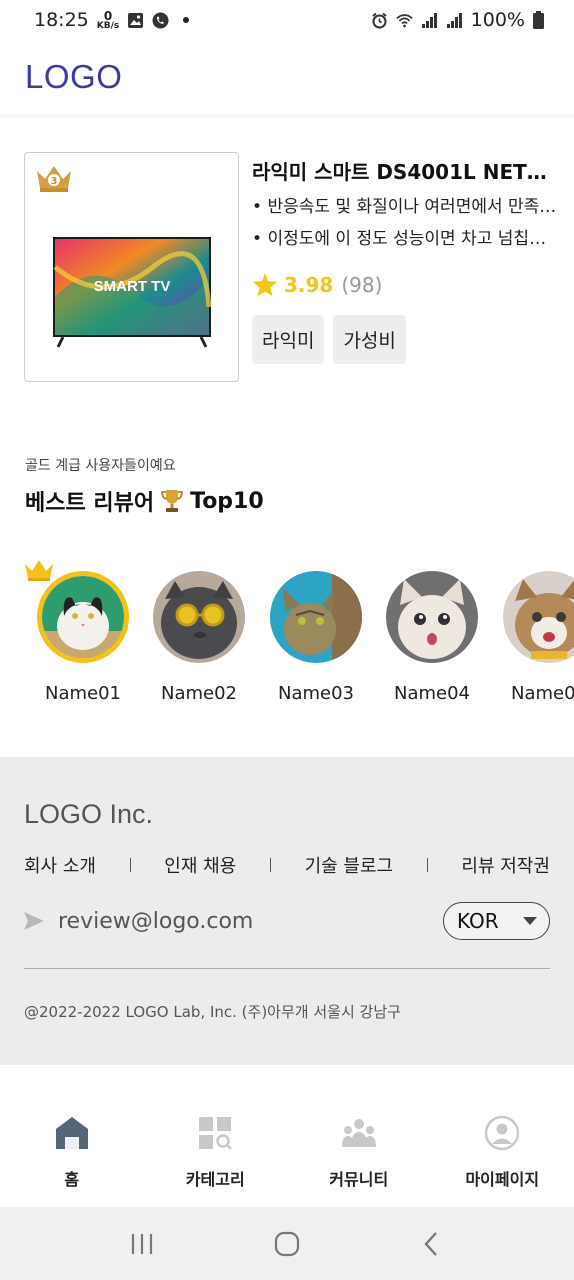  What do you see at coordinates (349, 865) in the screenshot?
I see `footer-link-tech-blog: 기술 블로그` at bounding box center [349, 865].